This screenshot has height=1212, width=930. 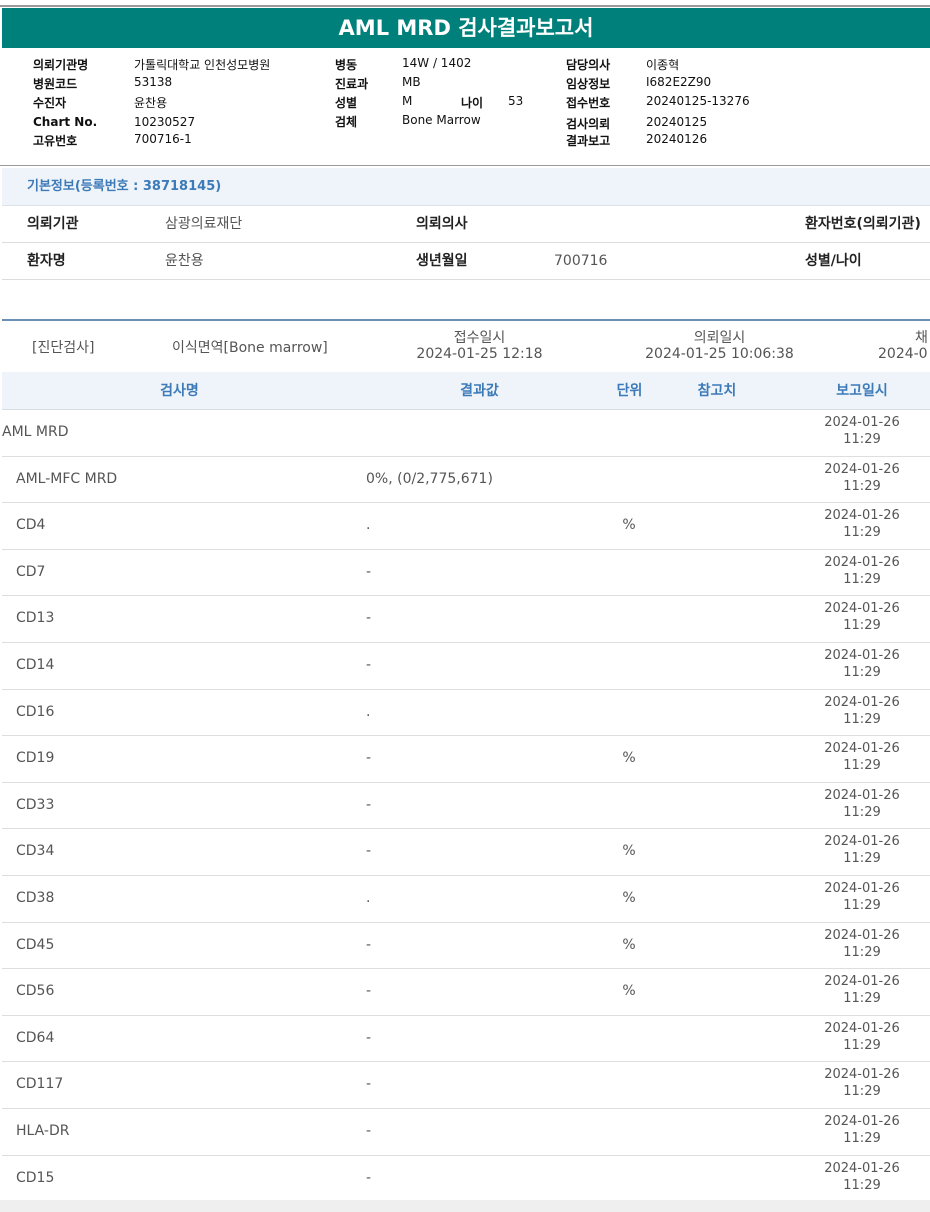 I want to click on field-label: 의뢰기관, so click(x=53, y=224).